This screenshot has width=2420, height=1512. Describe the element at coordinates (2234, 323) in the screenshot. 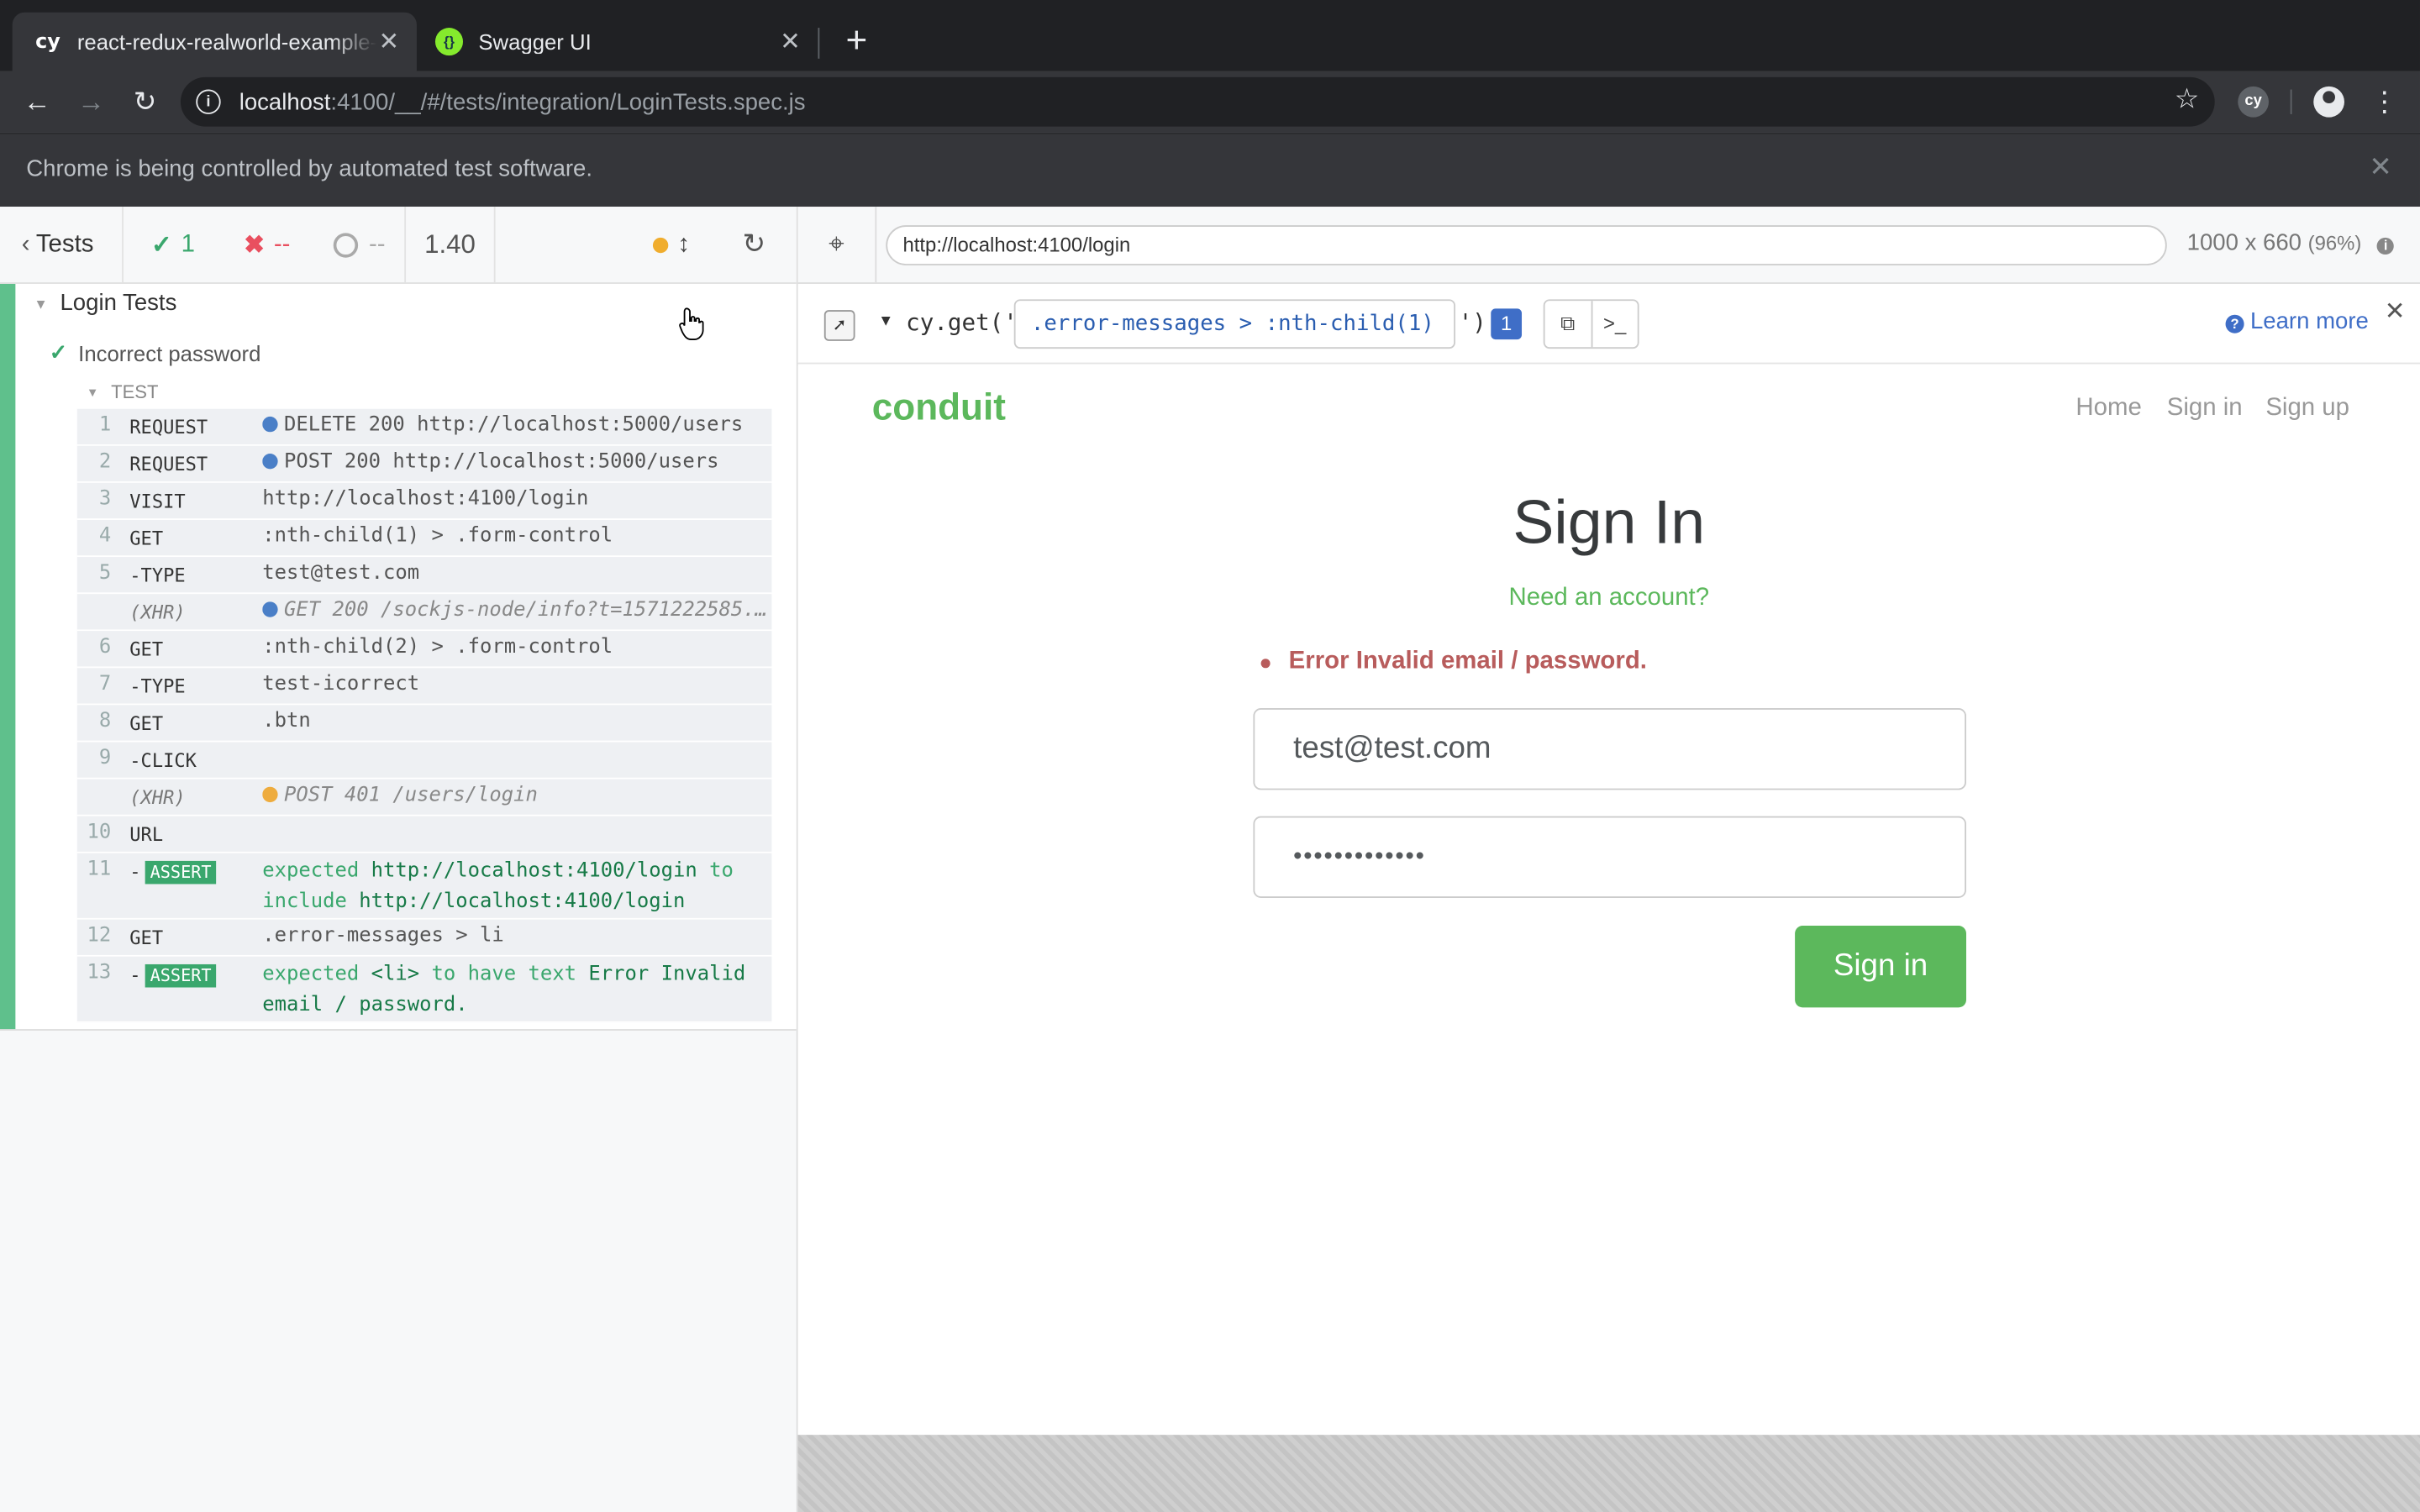

I see `help-icon: ?` at that location.